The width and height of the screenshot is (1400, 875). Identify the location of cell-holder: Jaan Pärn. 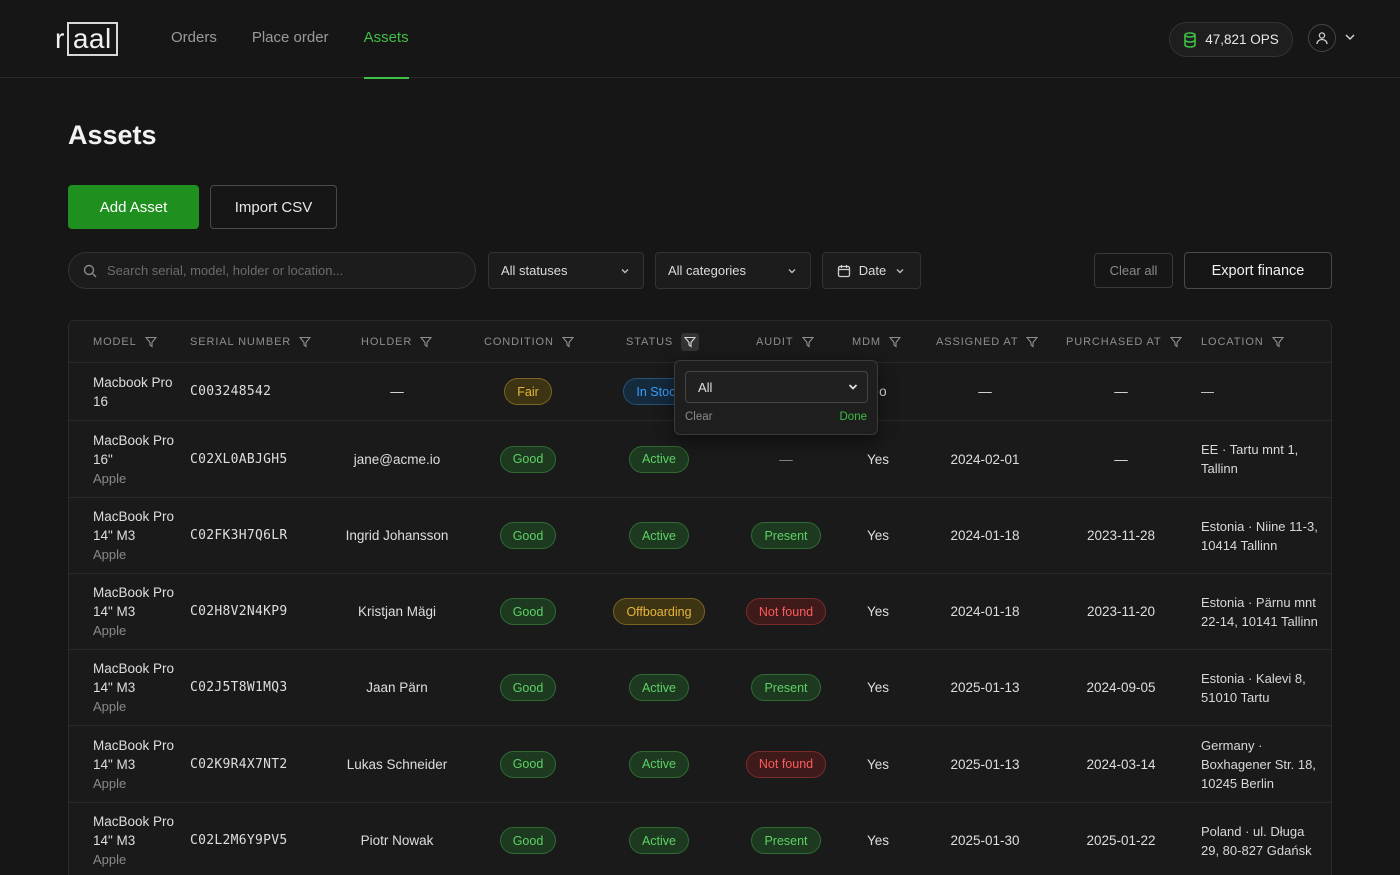
(397, 687).